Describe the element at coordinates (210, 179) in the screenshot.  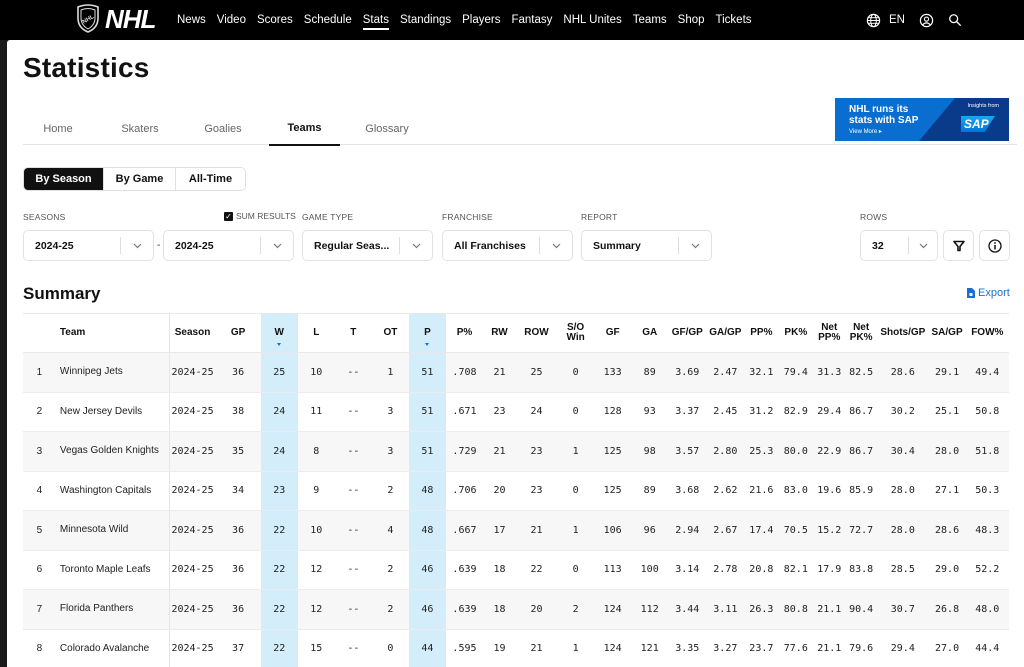
I see `all-time-button: All-Time` at that location.